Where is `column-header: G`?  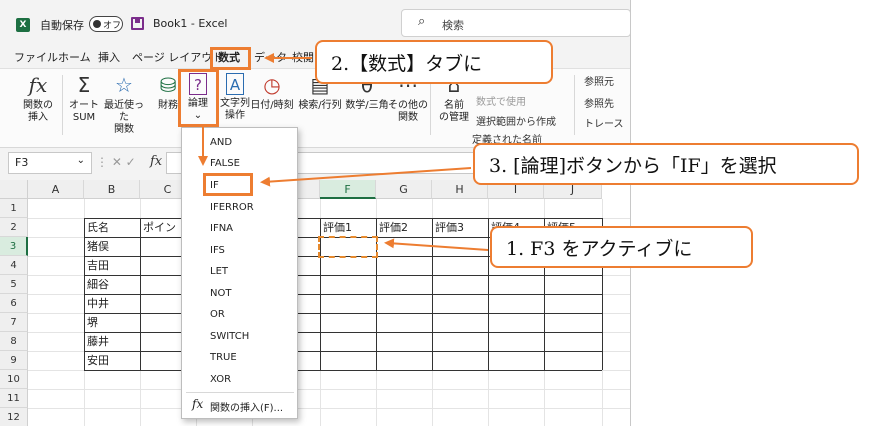
column-header: G is located at coordinates (404, 189).